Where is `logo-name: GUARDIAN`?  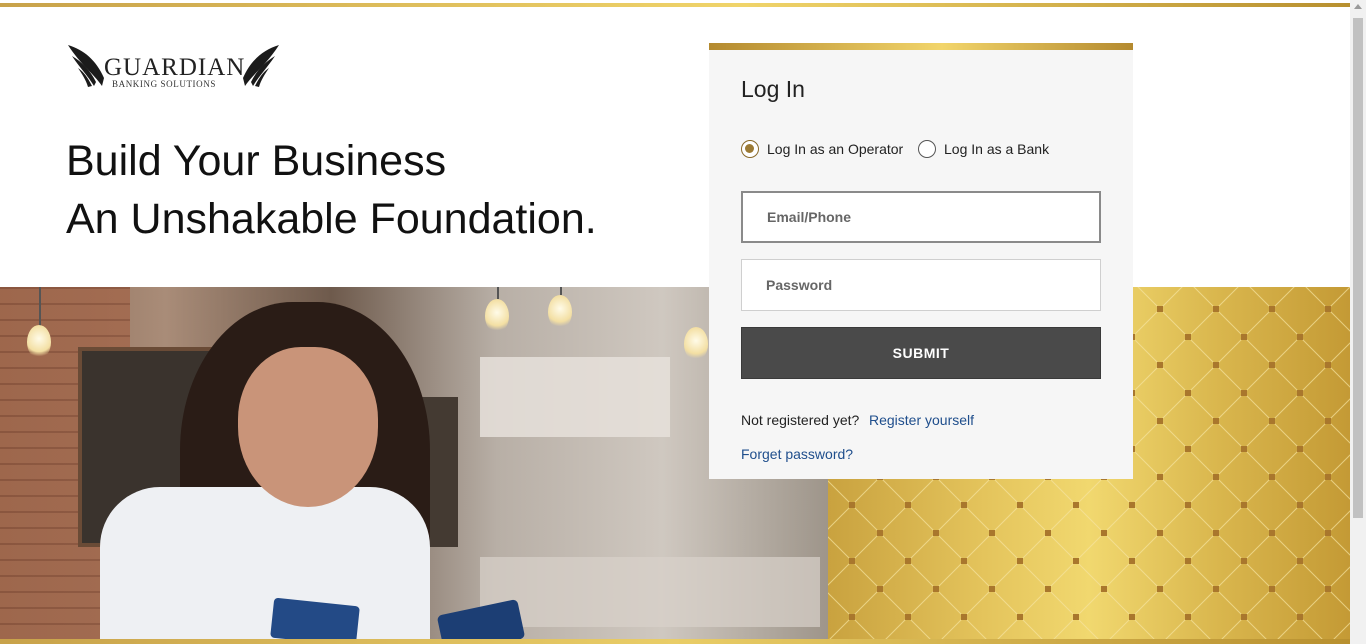 logo-name: GUARDIAN is located at coordinates (175, 67).